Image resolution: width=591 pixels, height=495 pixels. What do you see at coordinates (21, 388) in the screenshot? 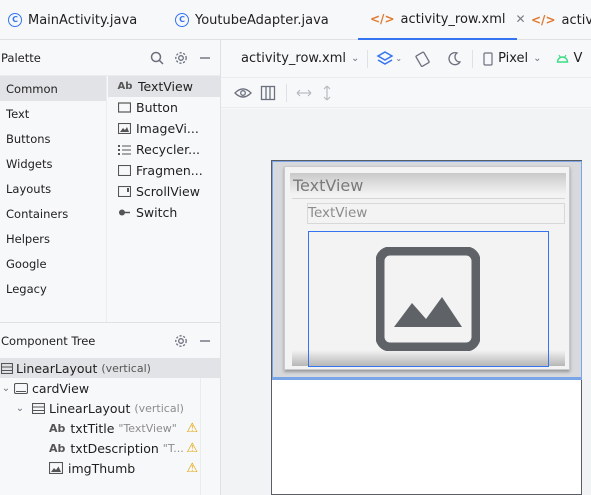
I see `cardview-icon` at bounding box center [21, 388].